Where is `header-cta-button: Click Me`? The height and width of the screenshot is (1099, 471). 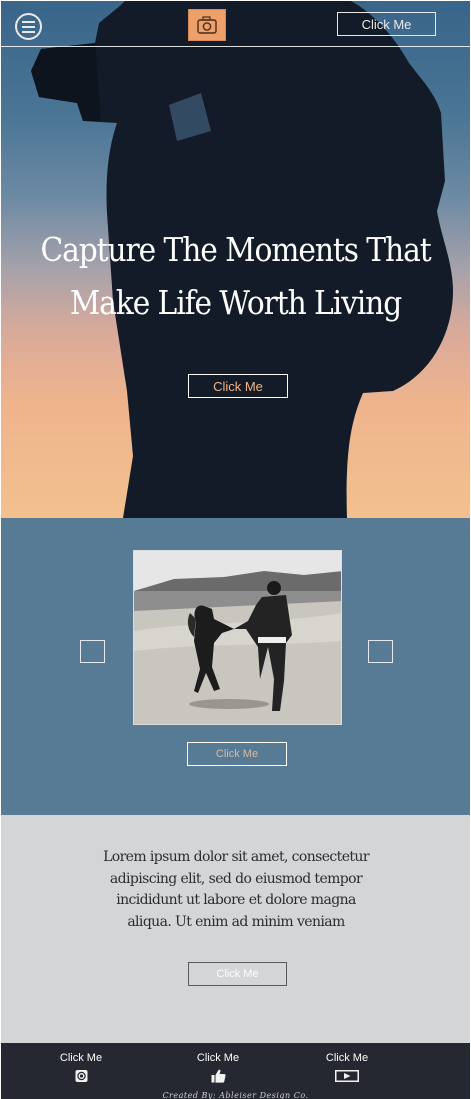 header-cta-button: Click Me is located at coordinates (386, 24).